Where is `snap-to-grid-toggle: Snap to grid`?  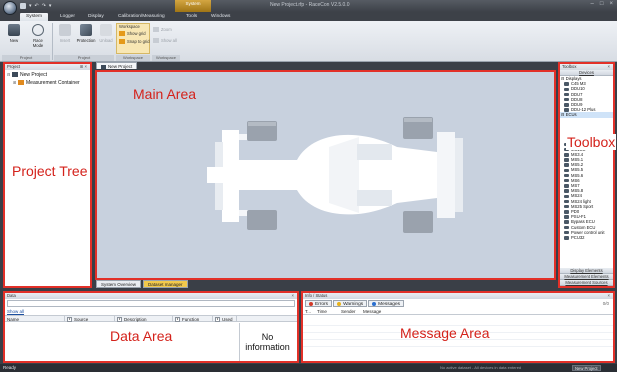 snap-to-grid-toggle: Snap to grid is located at coordinates (134, 41).